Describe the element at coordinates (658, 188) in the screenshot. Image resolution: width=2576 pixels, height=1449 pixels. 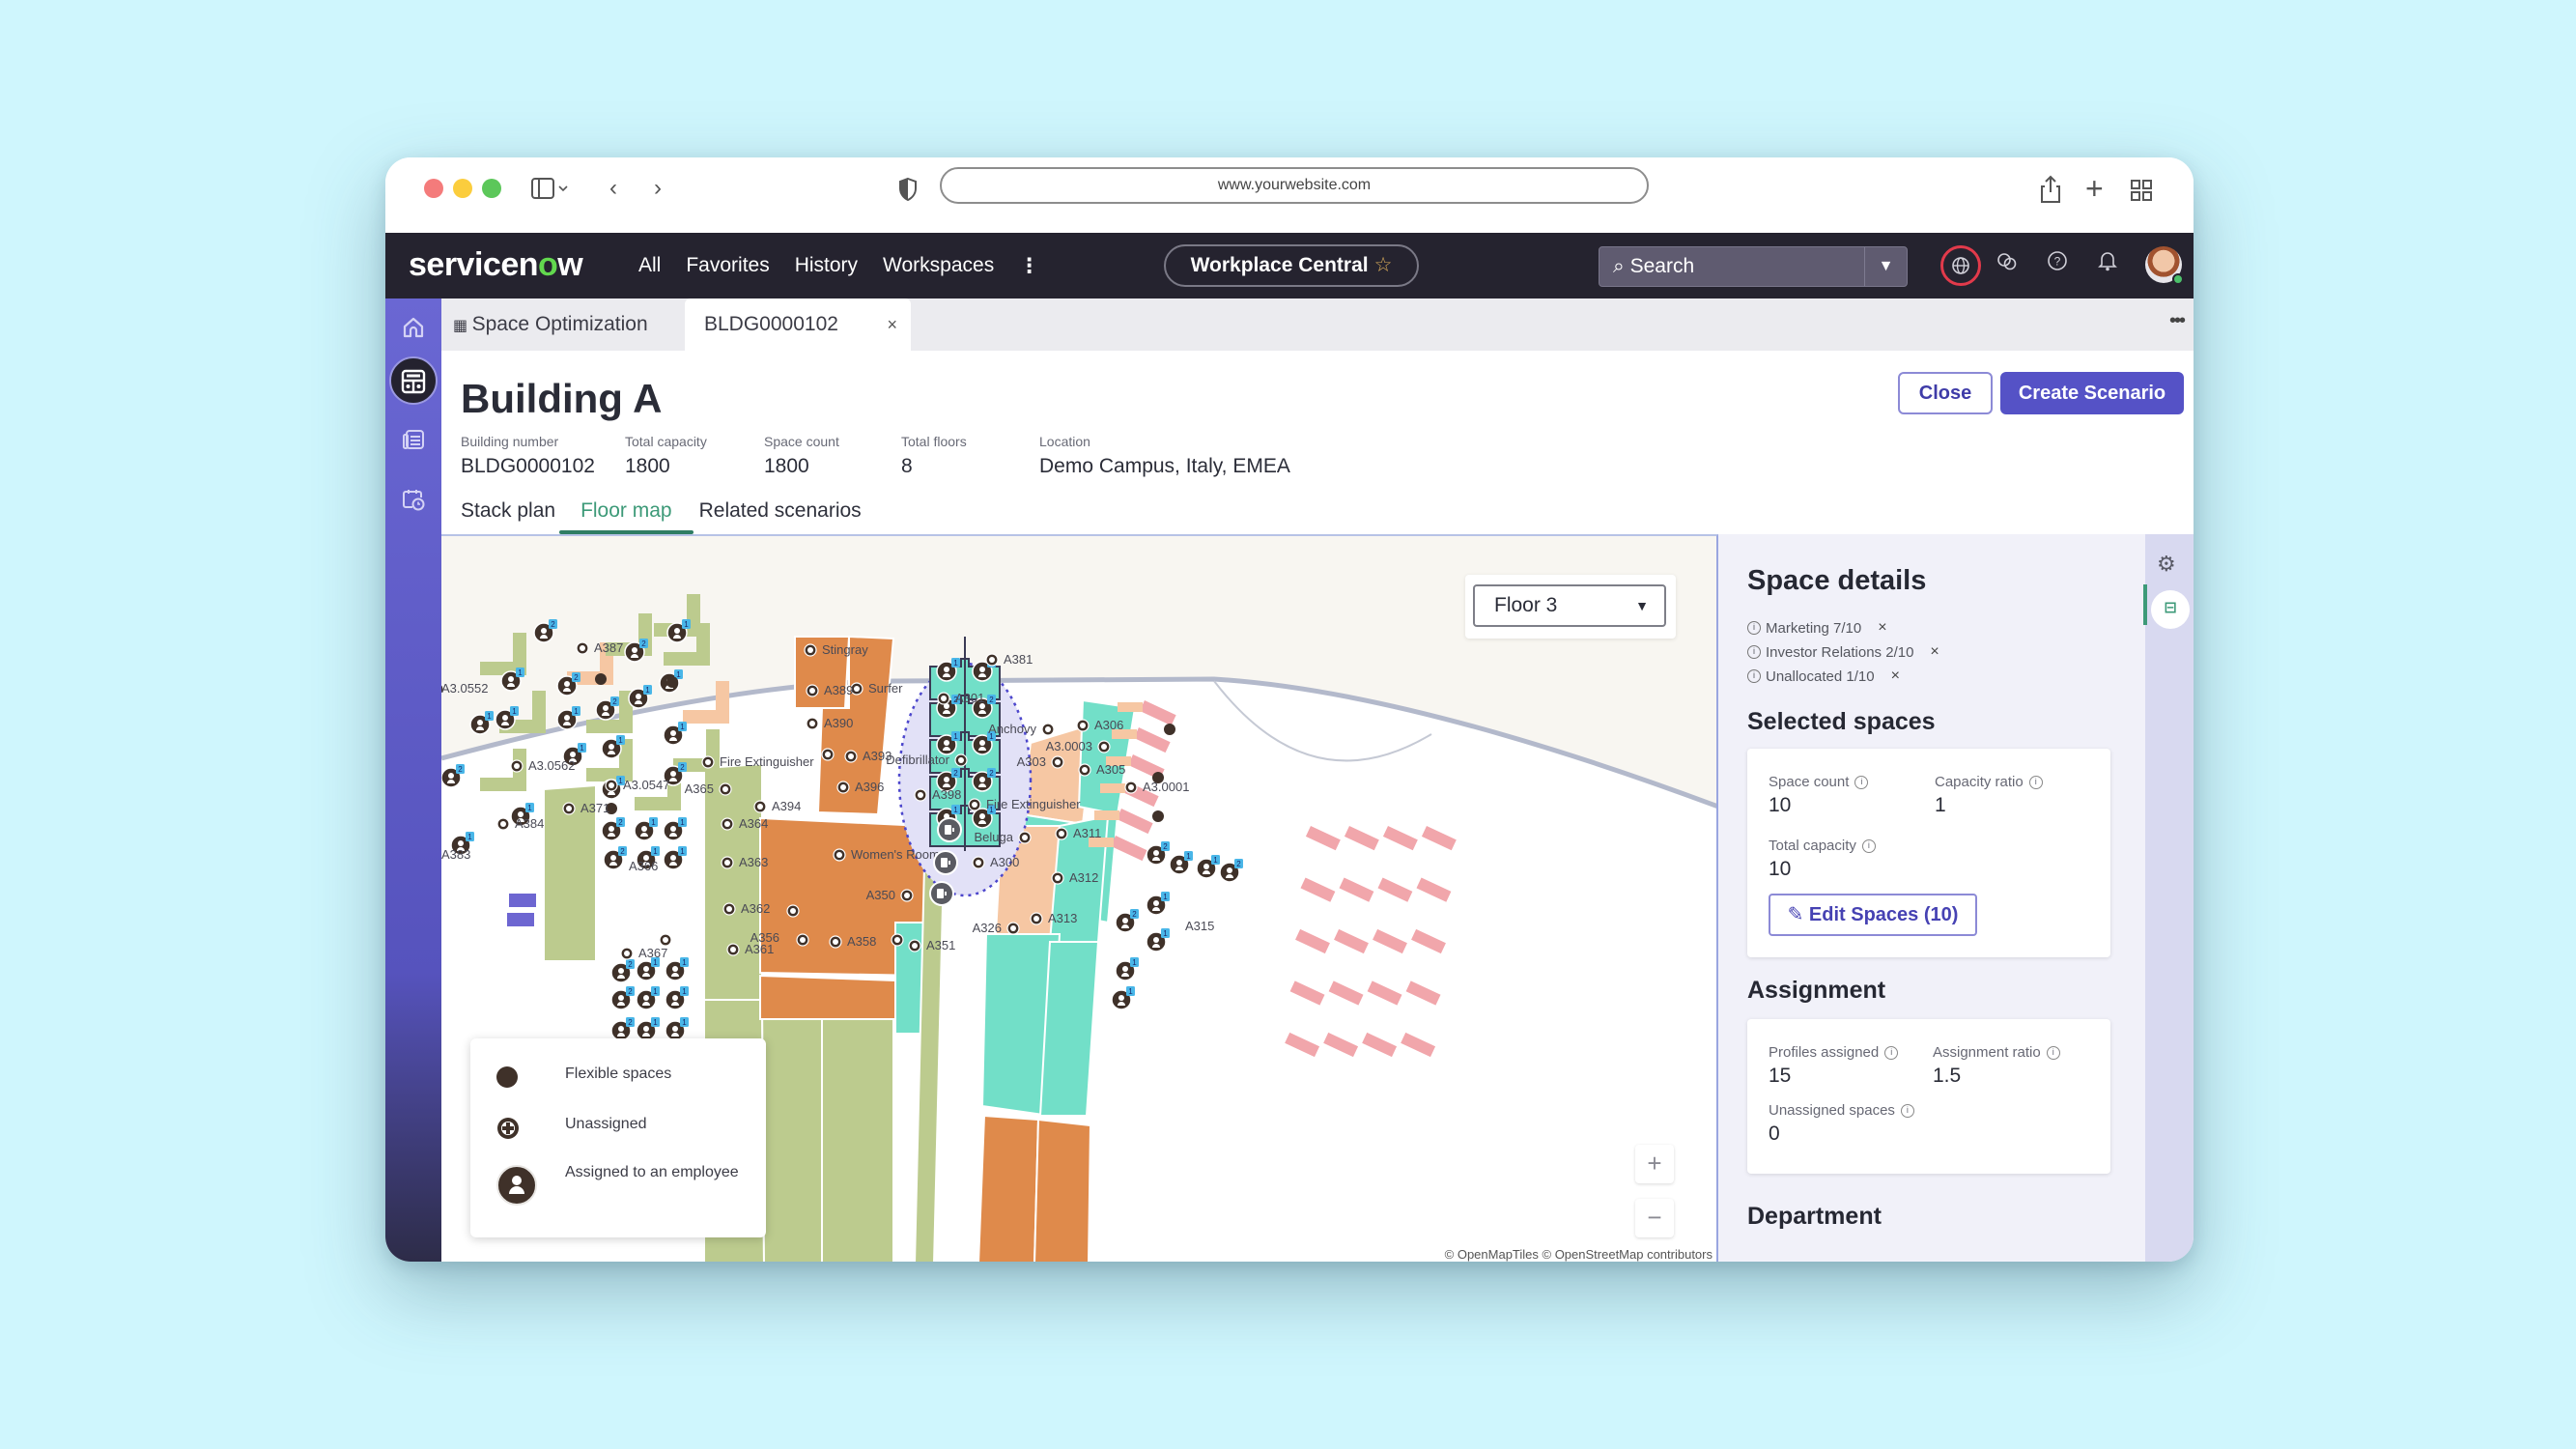
I see `forward-icon: ›` at that location.